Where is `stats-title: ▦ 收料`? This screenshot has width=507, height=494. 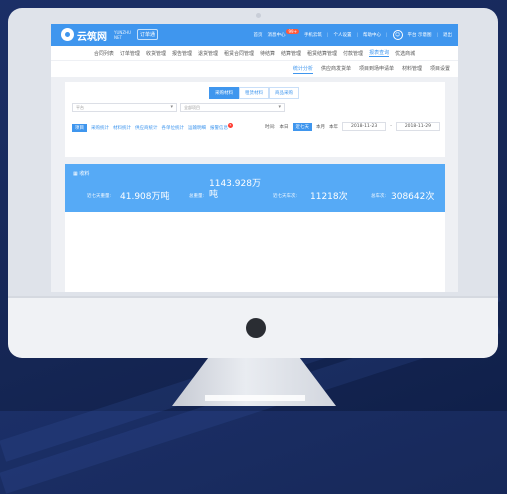 stats-title: ▦ 收料 is located at coordinates (81, 174).